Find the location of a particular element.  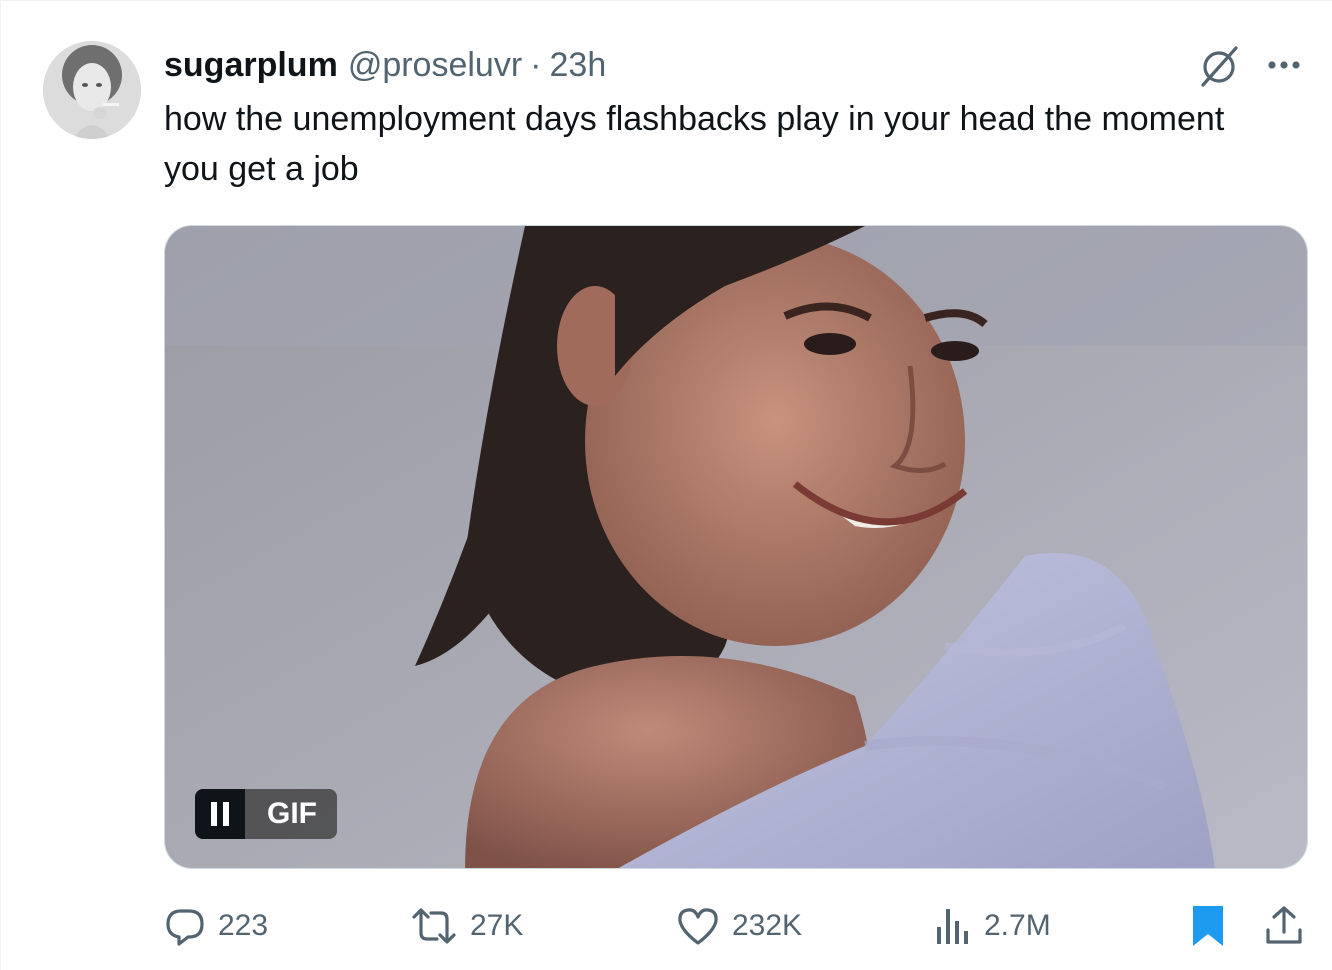

views-button: 2.7M is located at coordinates (992, 926).